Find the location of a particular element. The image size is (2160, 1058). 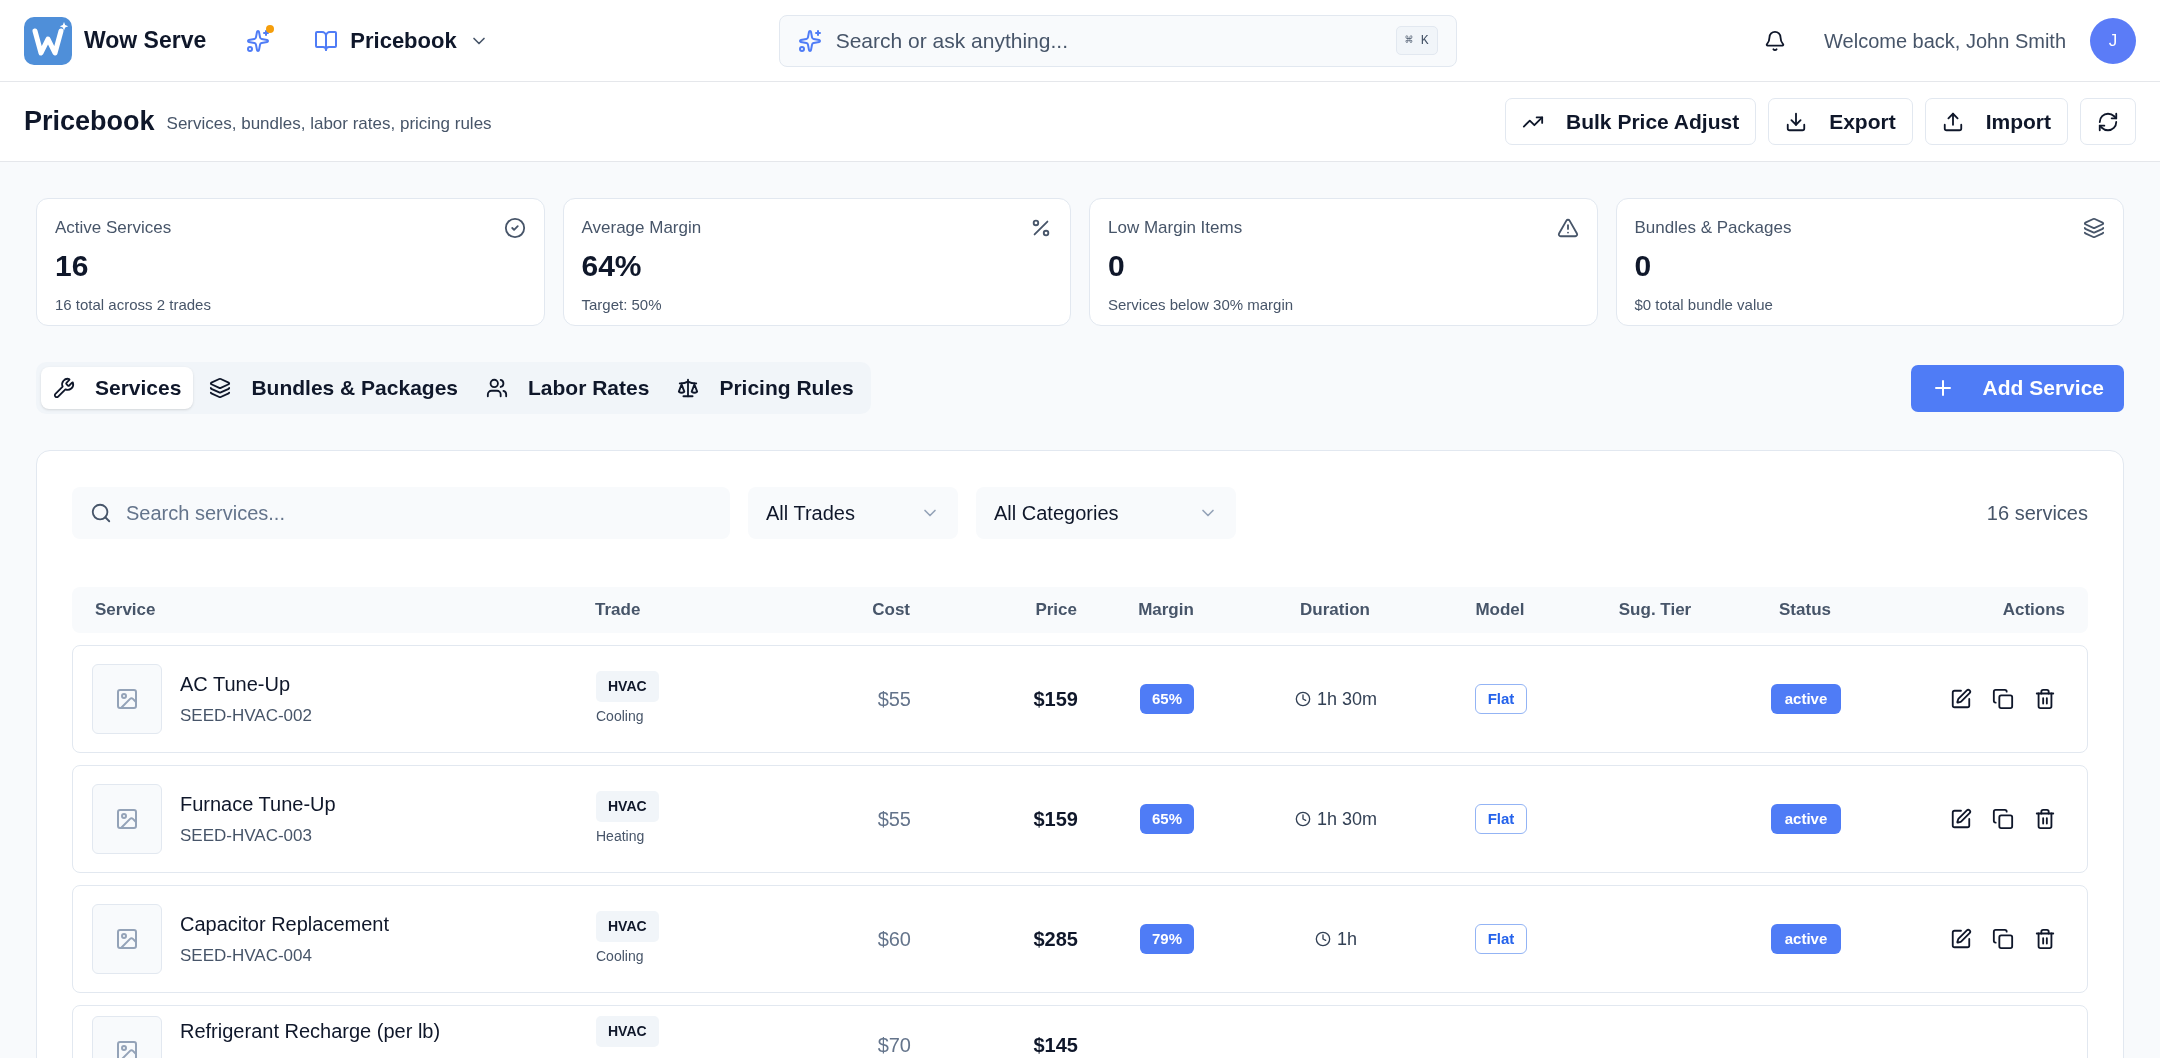

cost-text: $70 is located at coordinates (893, 1045).